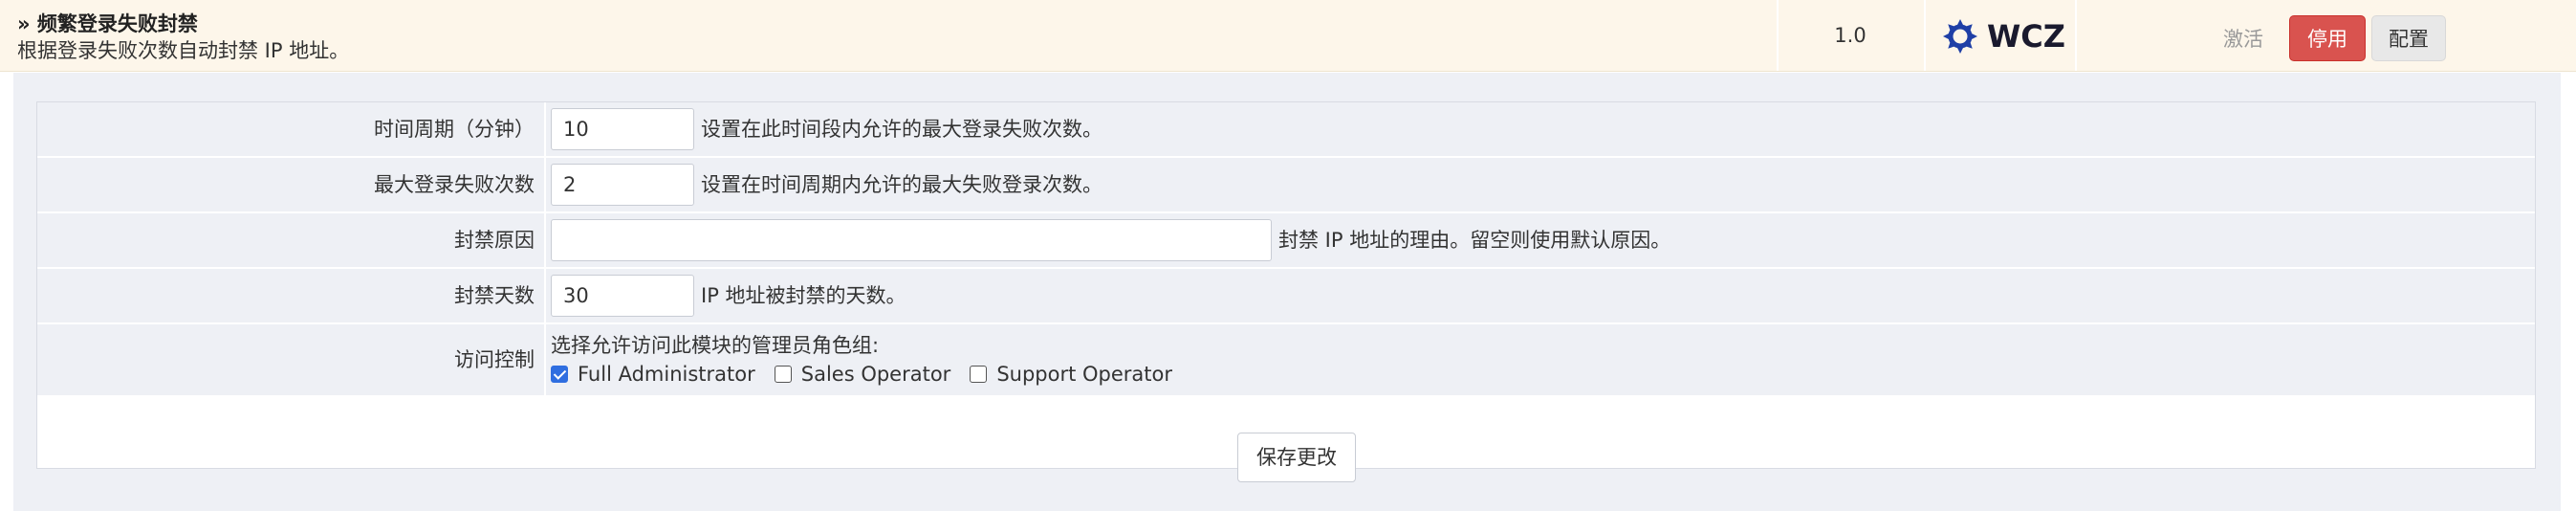 Image resolution: width=2576 pixels, height=511 pixels. What do you see at coordinates (2327, 38) in the screenshot?
I see `disable-button: 停用` at bounding box center [2327, 38].